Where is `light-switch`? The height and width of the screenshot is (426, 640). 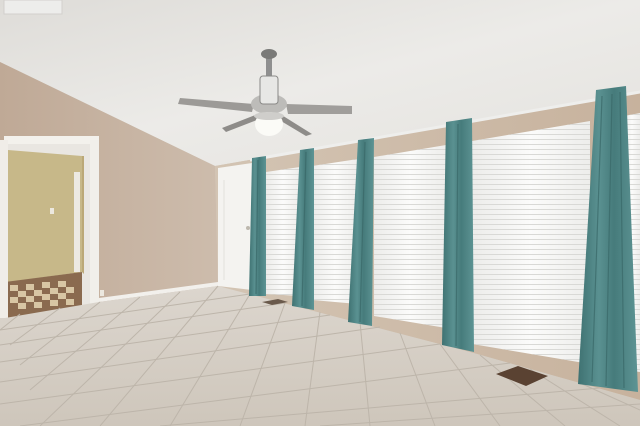 light-switch is located at coordinates (52, 211).